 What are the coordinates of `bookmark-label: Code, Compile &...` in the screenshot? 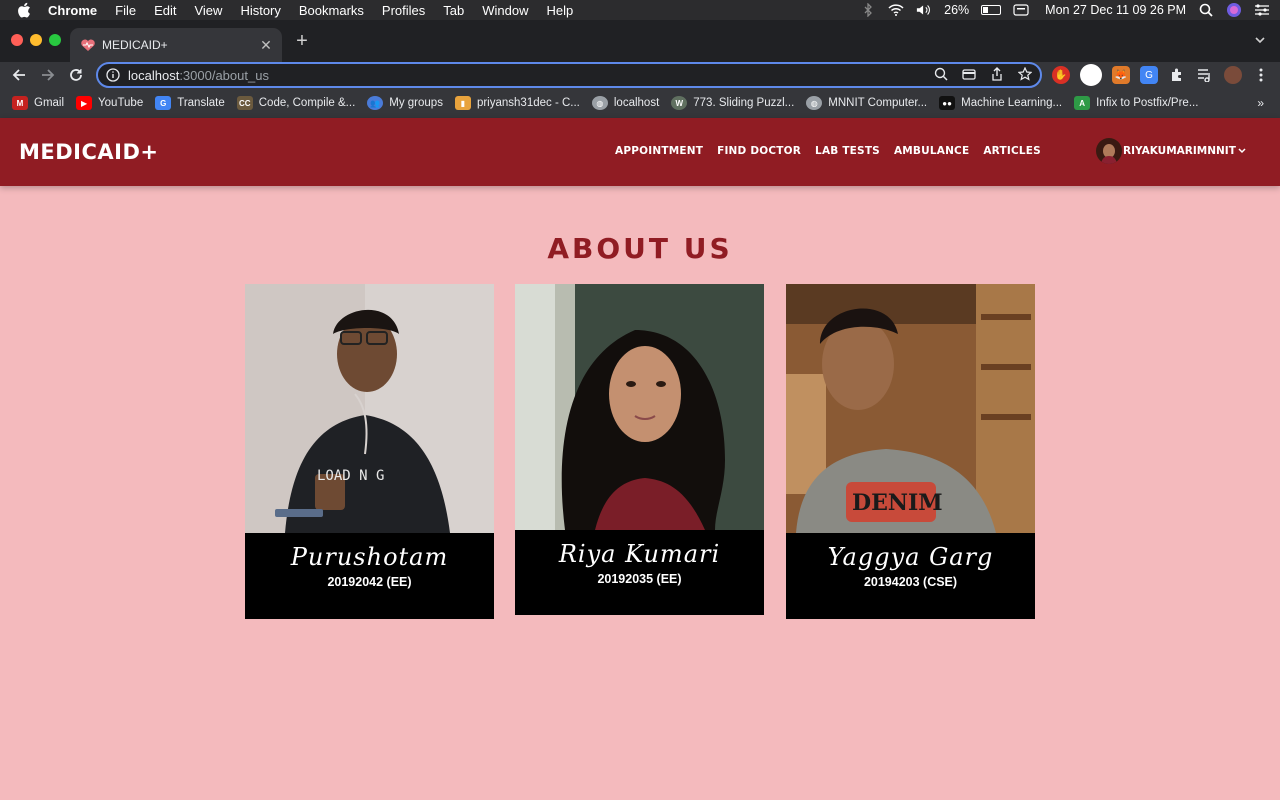 It's located at (307, 103).